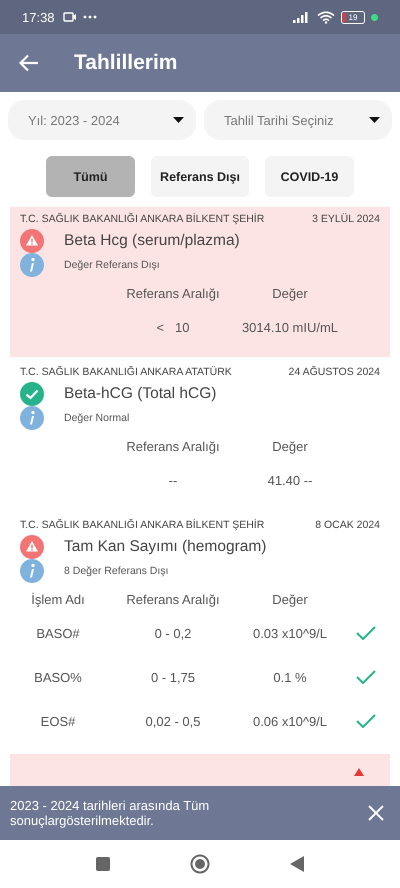 The height and width of the screenshot is (888, 400). I want to click on table-cell-text: 41.40 --, so click(290, 480).